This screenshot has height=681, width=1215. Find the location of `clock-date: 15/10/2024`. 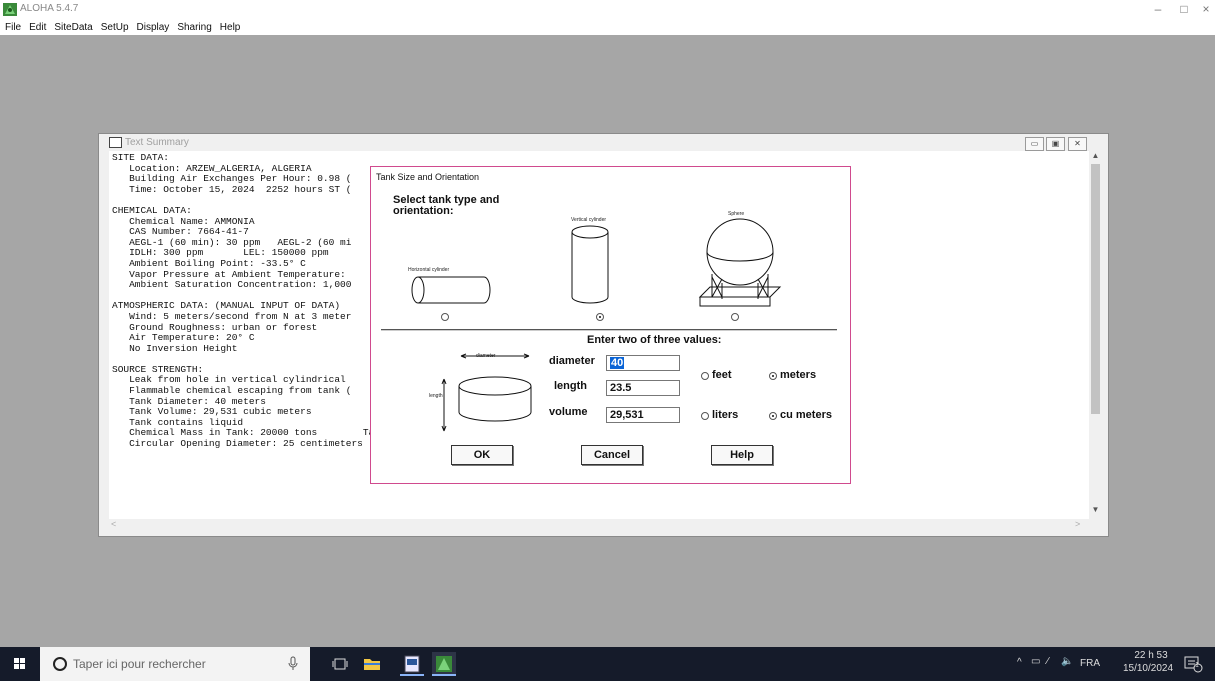

clock-date: 15/10/2024 is located at coordinates (1148, 668).